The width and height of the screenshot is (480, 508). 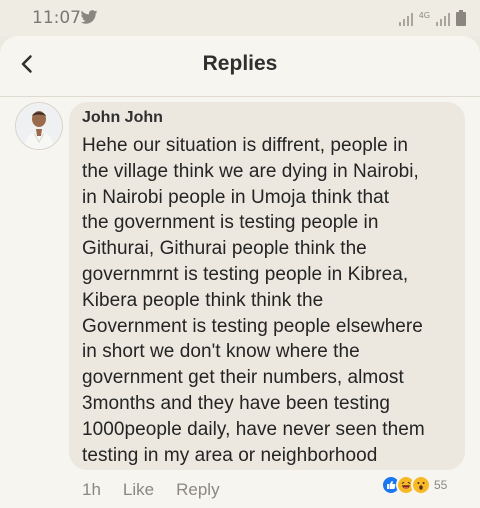 I want to click on comment-actions: 1h Like Reply, so click(x=151, y=490).